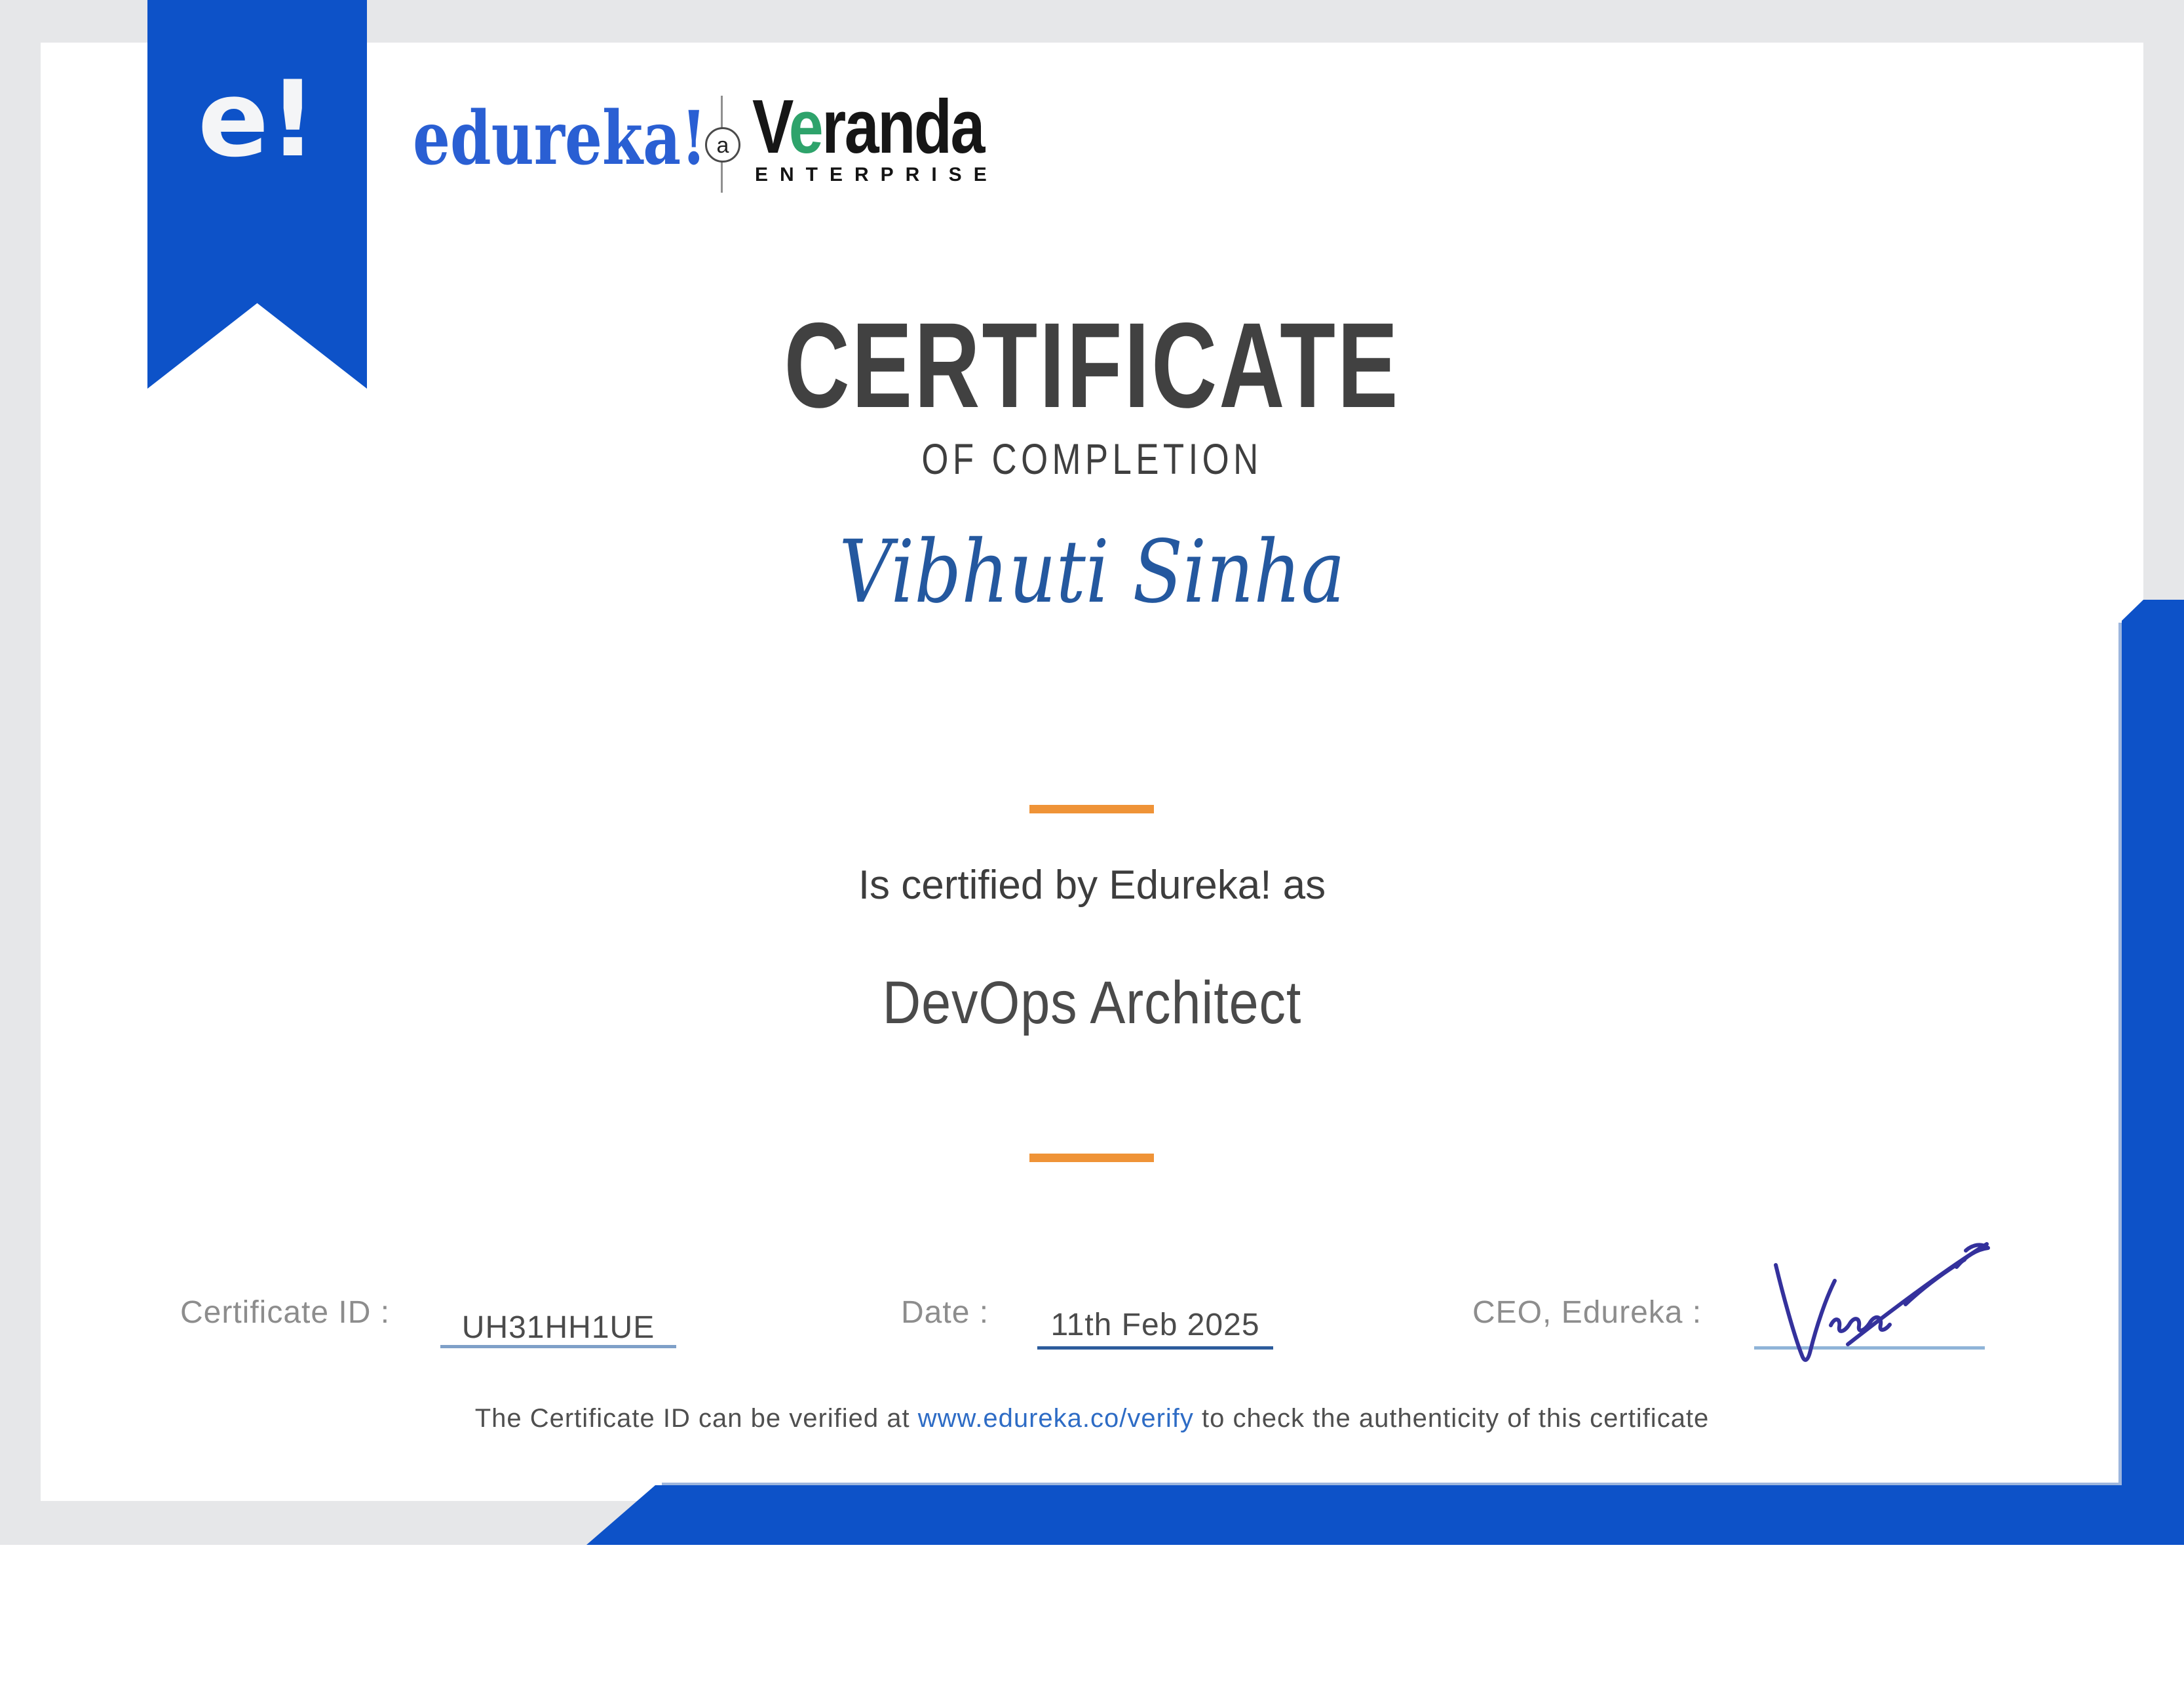 This screenshot has width=2184, height=1693. What do you see at coordinates (1155, 1348) in the screenshot?
I see `date-underline` at bounding box center [1155, 1348].